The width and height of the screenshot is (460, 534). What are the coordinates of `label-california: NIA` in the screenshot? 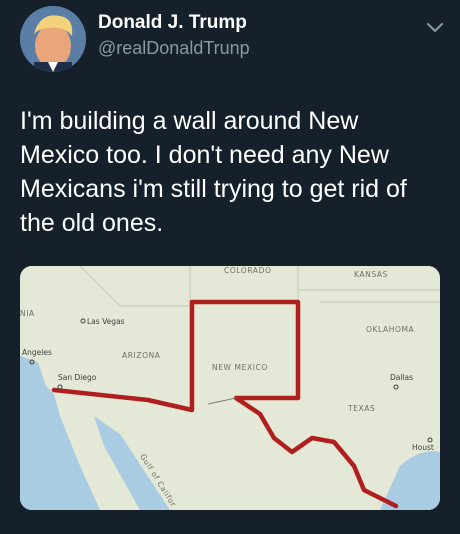 It's located at (27, 313).